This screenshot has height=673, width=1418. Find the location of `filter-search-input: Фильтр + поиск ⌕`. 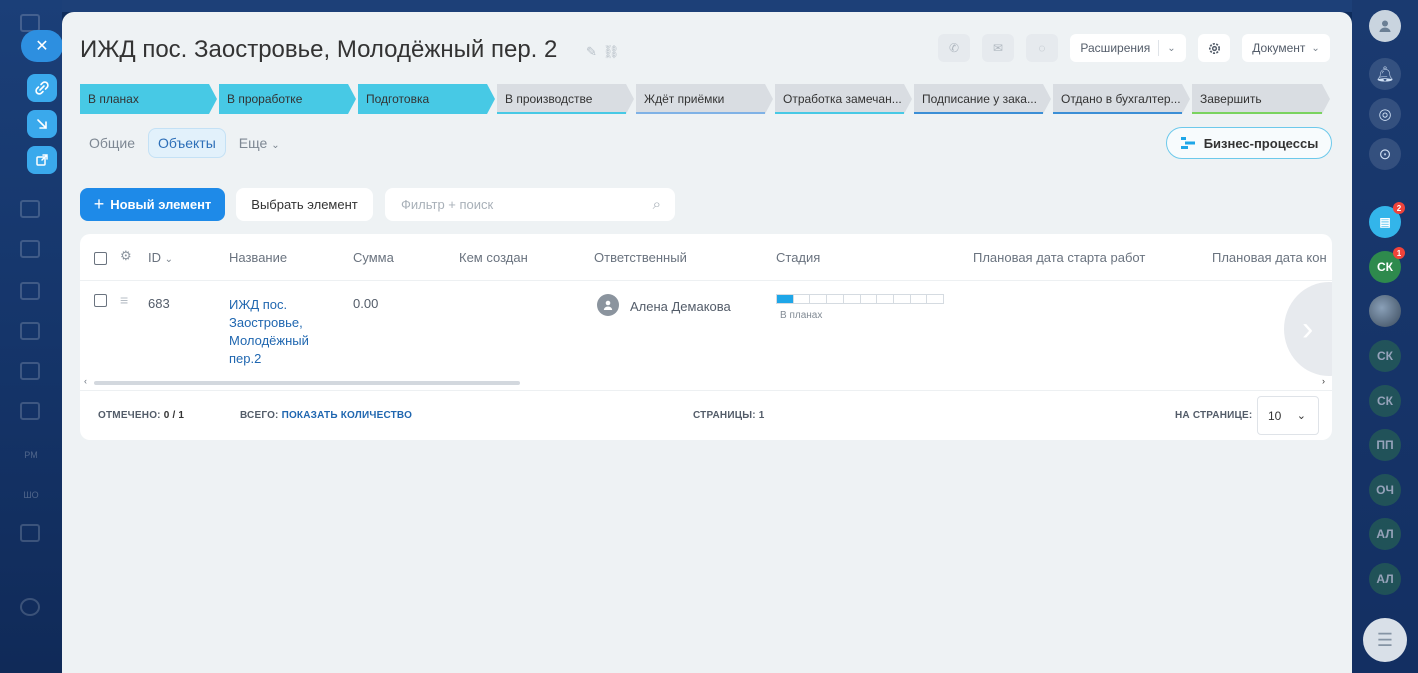

filter-search-input: Фильтр + поиск ⌕ is located at coordinates (530, 204).